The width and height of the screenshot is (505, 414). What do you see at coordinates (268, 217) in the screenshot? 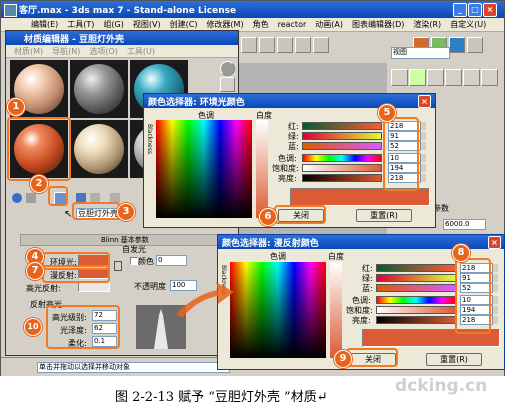
I see `step-marker-6: 6` at bounding box center [268, 217].